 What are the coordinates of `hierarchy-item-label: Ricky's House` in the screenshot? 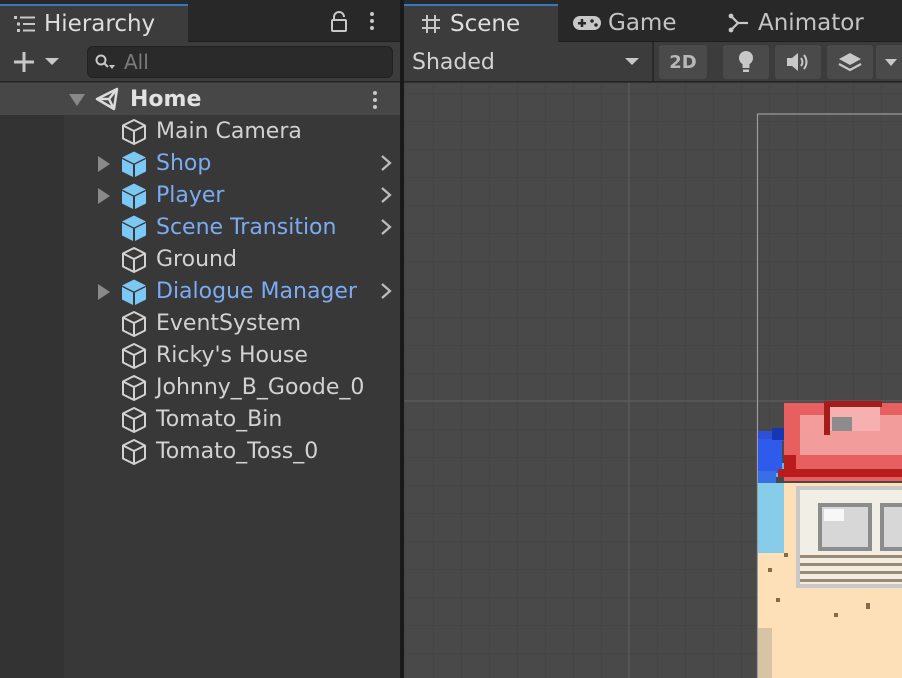 It's located at (232, 355).